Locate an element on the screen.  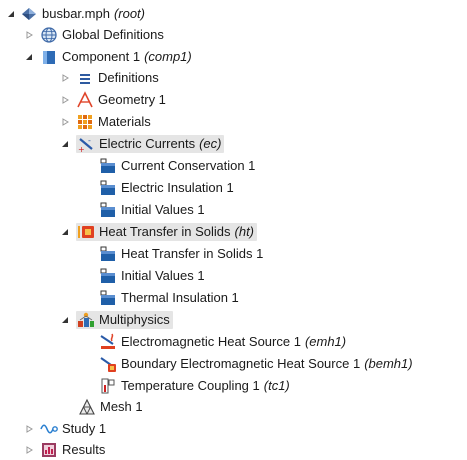
tree-node-multiphysics: Multiphysics is located at coordinates (116, 320).